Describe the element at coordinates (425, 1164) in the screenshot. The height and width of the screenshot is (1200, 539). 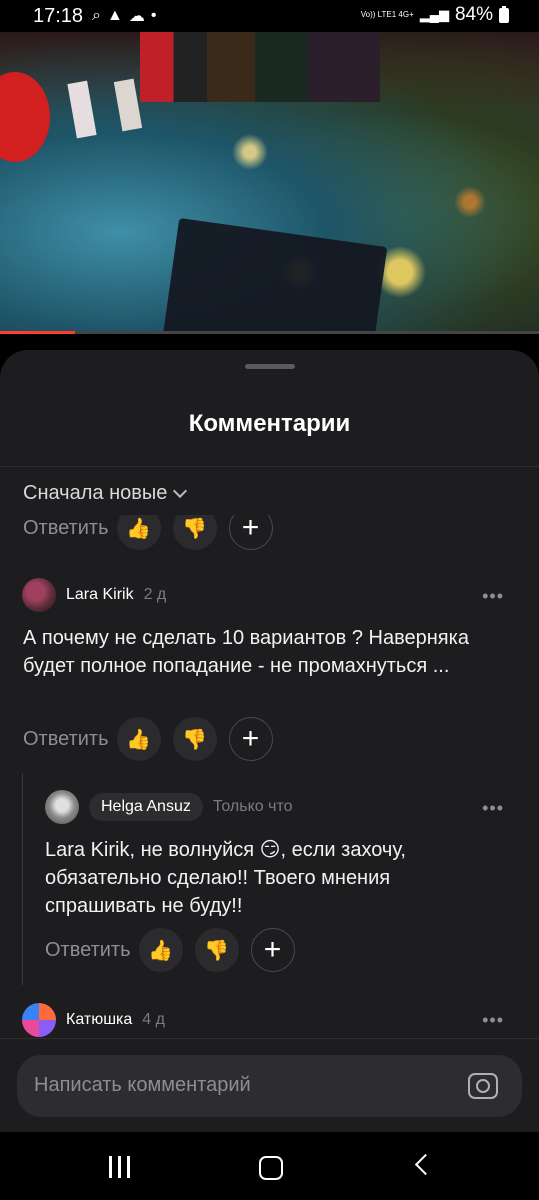
I see `back-button` at that location.